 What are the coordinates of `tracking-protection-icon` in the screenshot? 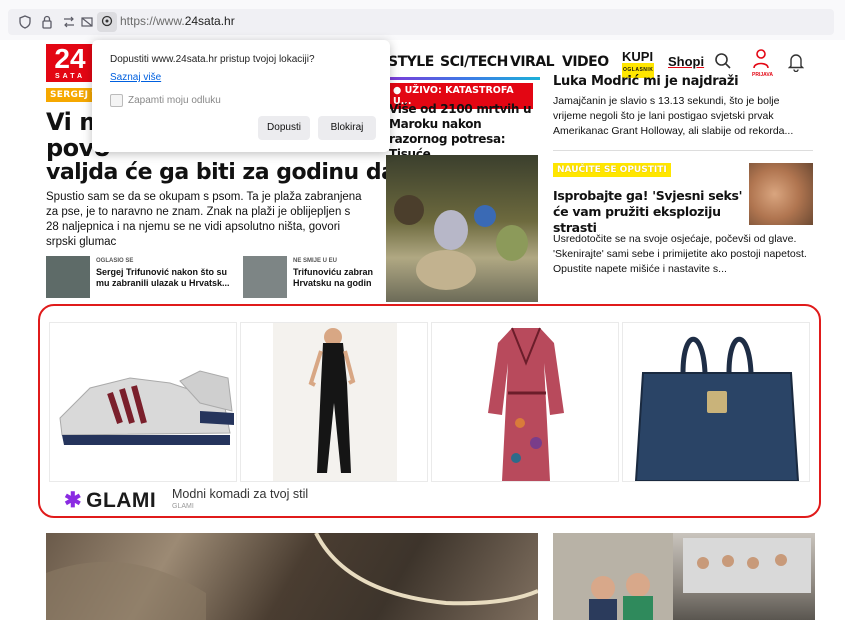 It's located at (69, 22).